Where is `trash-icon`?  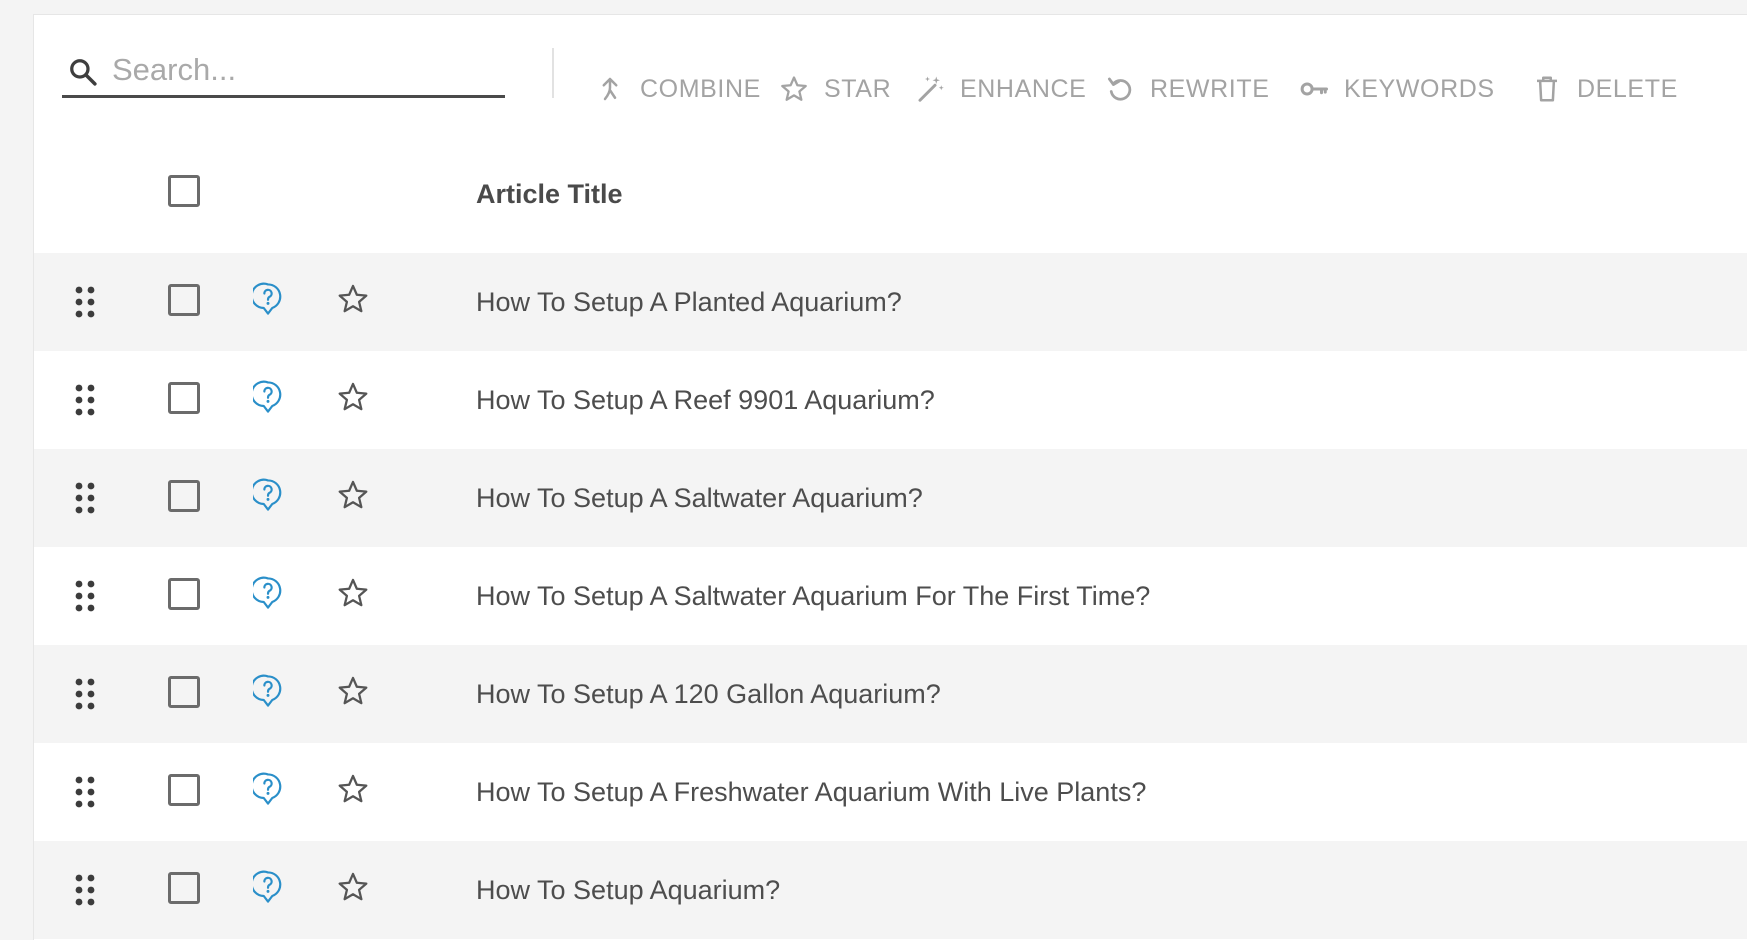
trash-icon is located at coordinates (1547, 89).